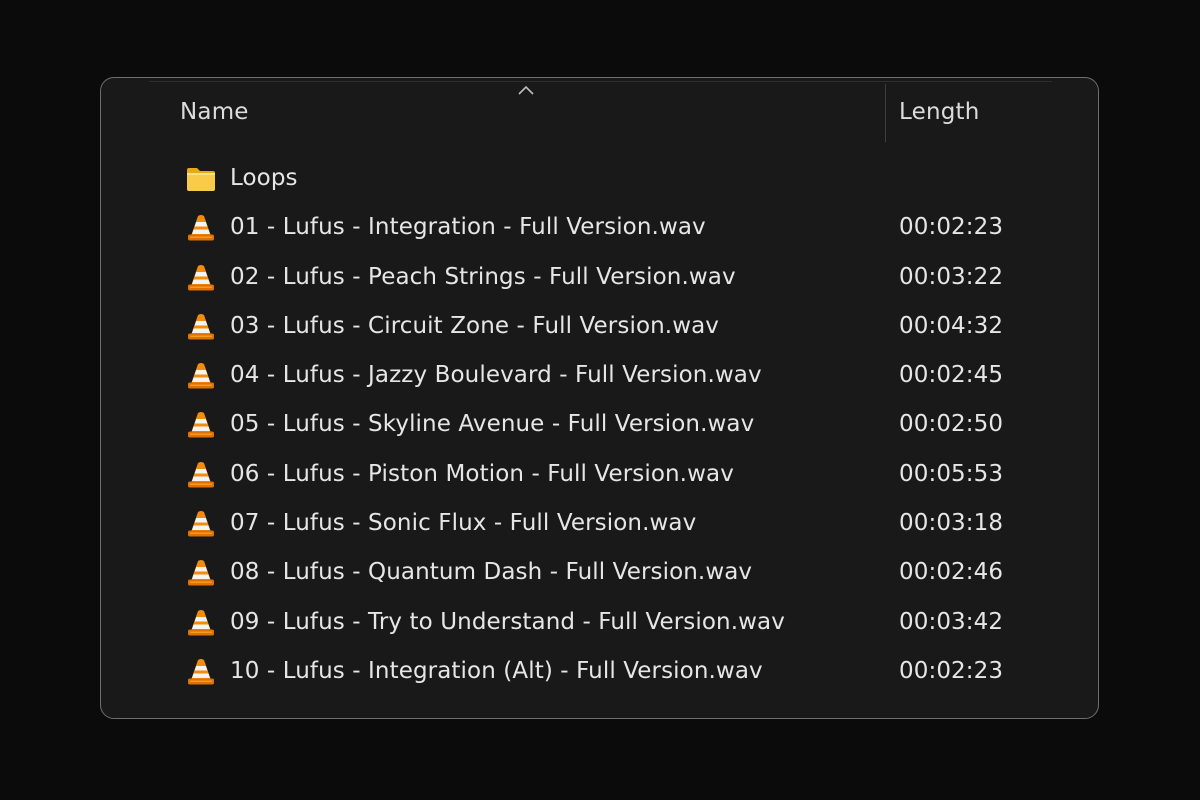 This screenshot has width=1200, height=800. What do you see at coordinates (951, 375) in the screenshot?
I see `item-length: 00:02:45` at bounding box center [951, 375].